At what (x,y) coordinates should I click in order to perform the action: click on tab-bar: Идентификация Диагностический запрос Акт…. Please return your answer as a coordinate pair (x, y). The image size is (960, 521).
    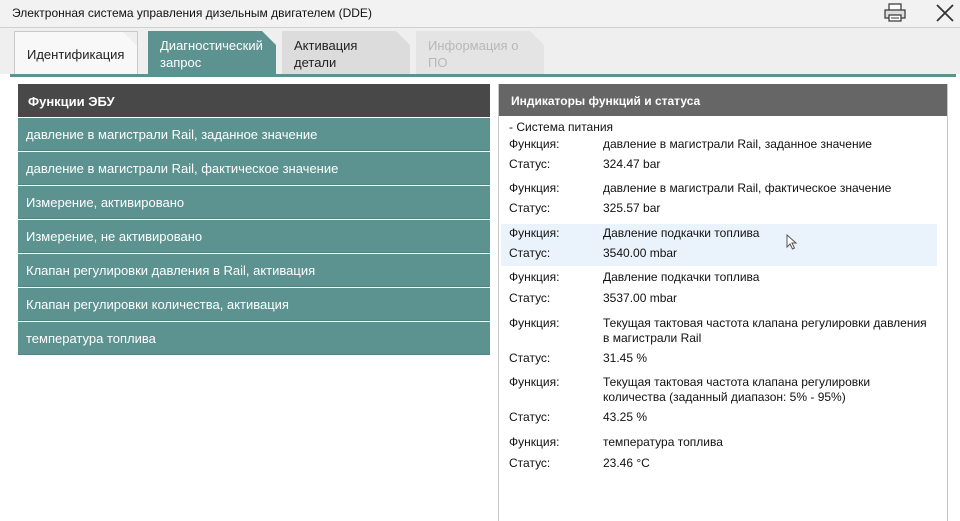
    Looking at the image, I should click on (480, 52).